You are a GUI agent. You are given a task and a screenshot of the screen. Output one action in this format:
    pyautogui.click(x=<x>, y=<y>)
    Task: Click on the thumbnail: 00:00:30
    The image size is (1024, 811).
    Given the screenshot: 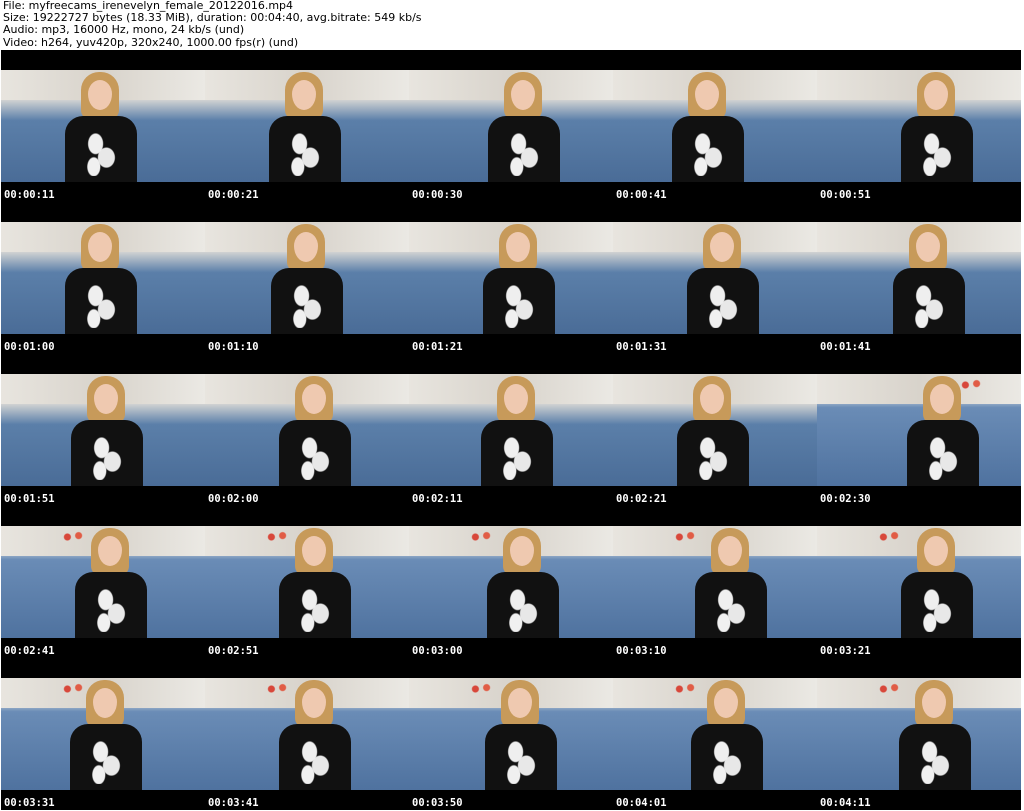 What is the action you would take?
    pyautogui.click(x=511, y=126)
    